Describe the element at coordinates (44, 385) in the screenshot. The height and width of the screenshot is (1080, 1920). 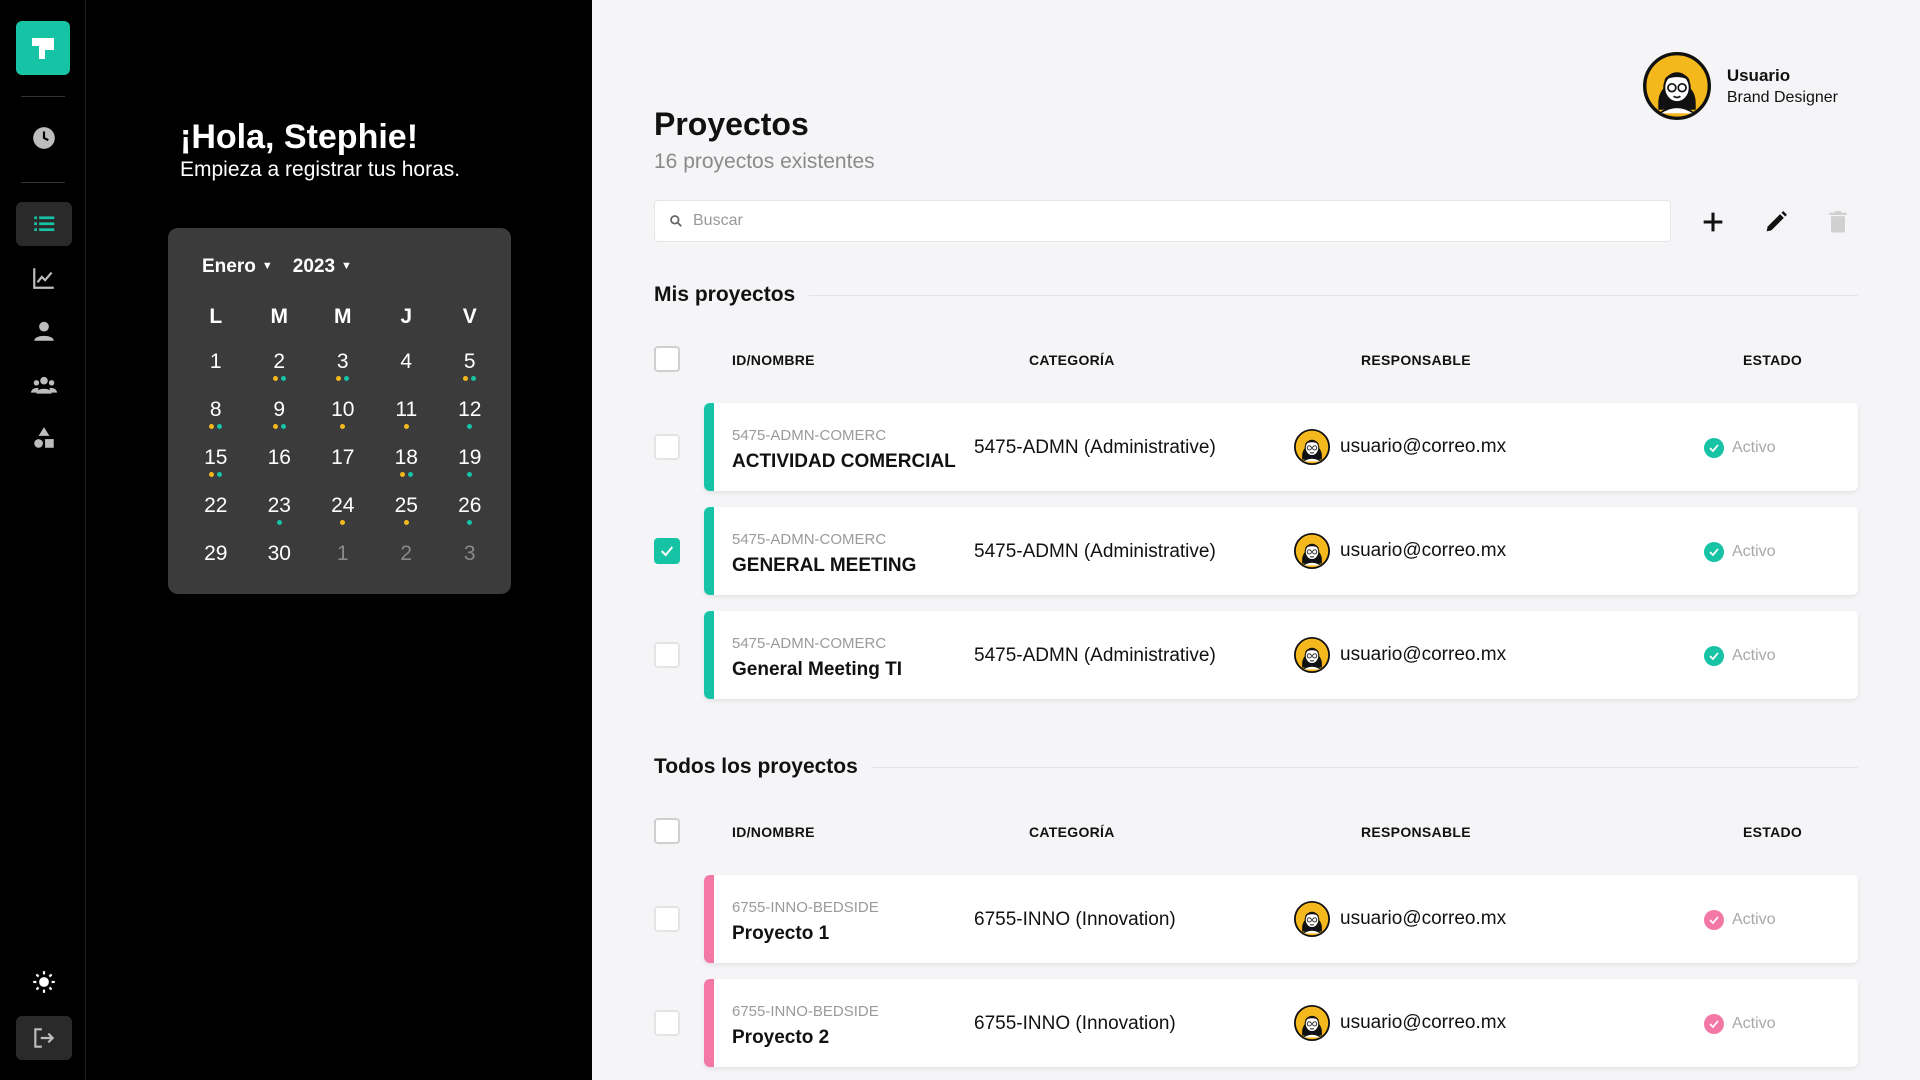
I see `nav-team` at that location.